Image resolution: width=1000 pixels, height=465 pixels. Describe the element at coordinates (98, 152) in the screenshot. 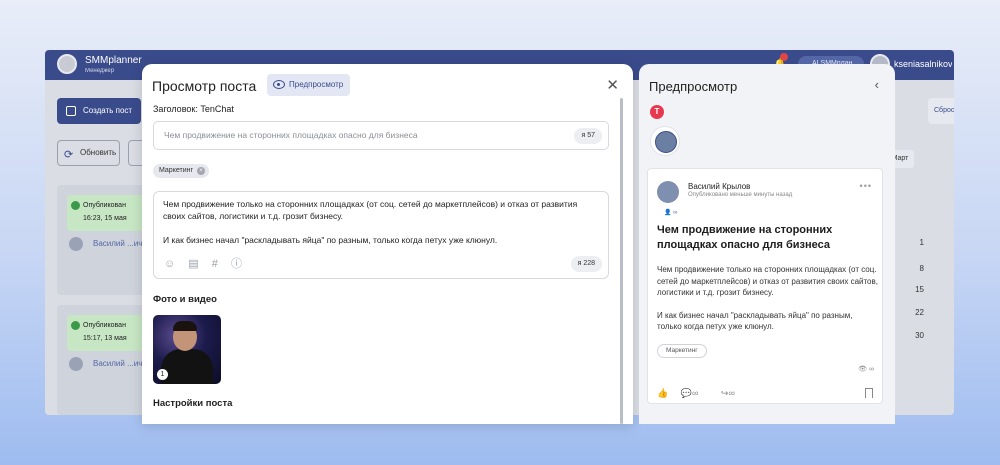

I see `refresh-label: Обновить` at that location.